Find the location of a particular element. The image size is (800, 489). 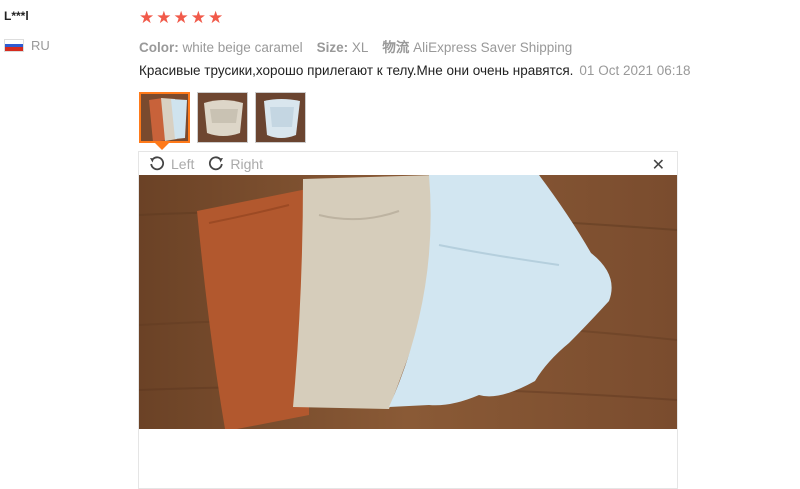

rotate-right-icon is located at coordinates (216, 162).